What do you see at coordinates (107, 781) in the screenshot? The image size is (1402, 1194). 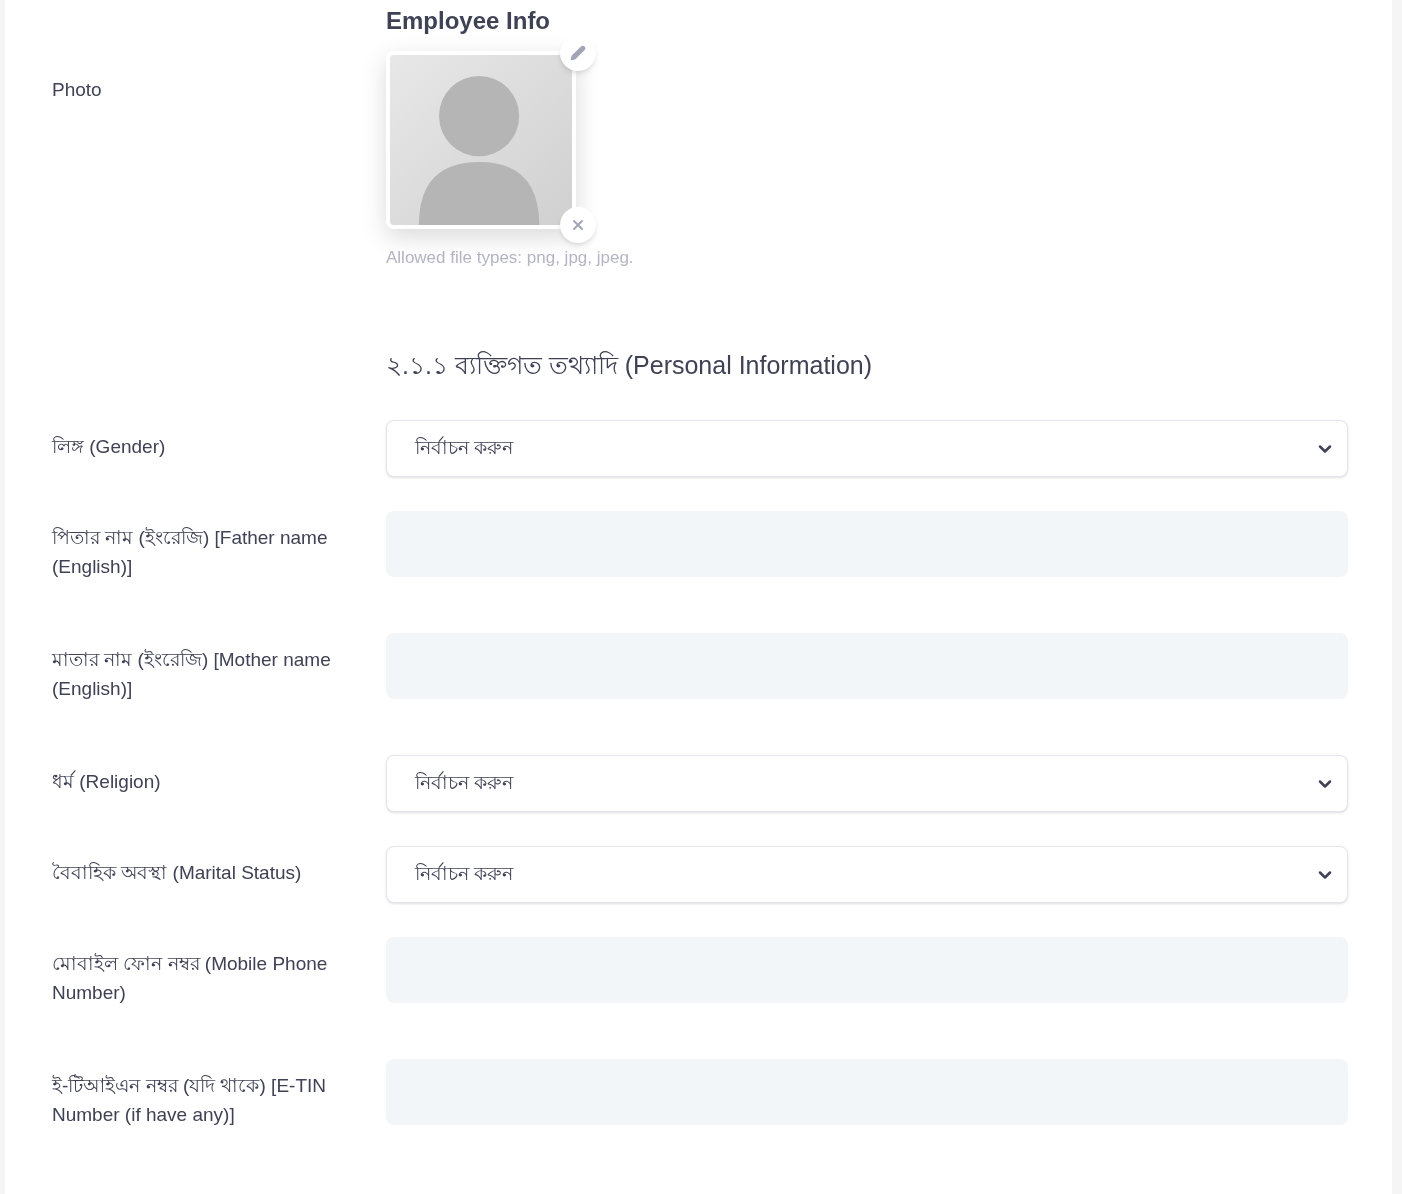 I see `field-label: ধর্ম (Religion)` at bounding box center [107, 781].